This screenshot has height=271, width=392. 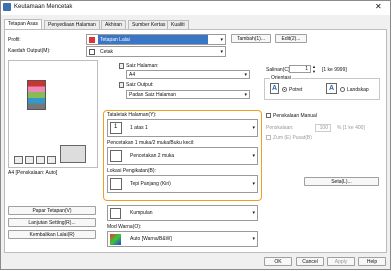 What do you see at coordinates (141, 213) in the screenshot?
I see `finishing-value: Kumpulan` at bounding box center [141, 213].